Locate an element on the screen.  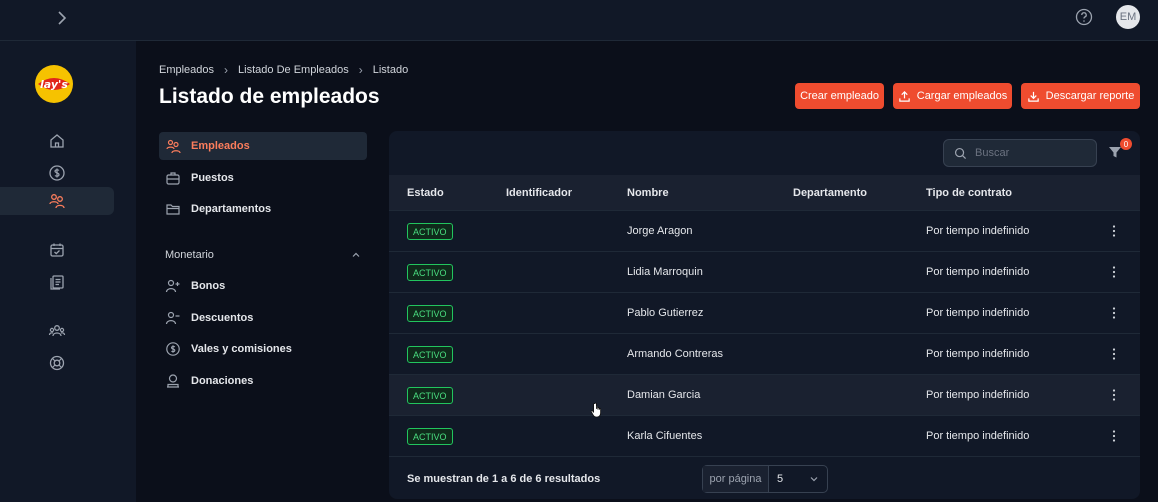
filter-count-badge: 0 is located at coordinates (1126, 144).